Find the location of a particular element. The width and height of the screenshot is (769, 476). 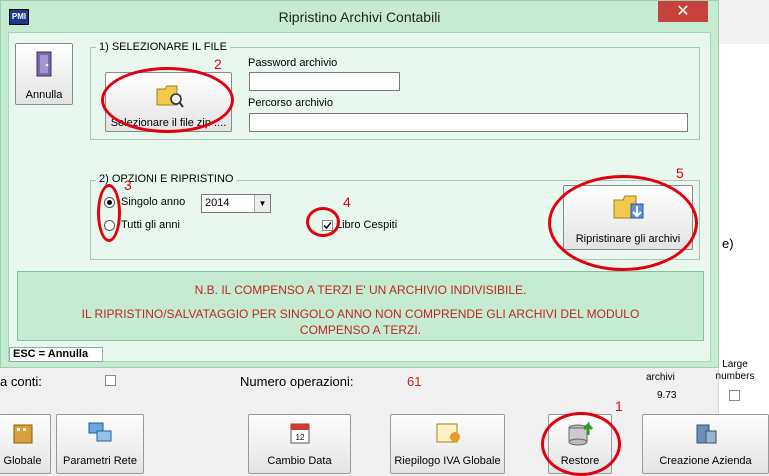

calendar-icon: 12 is located at coordinates (299, 433).